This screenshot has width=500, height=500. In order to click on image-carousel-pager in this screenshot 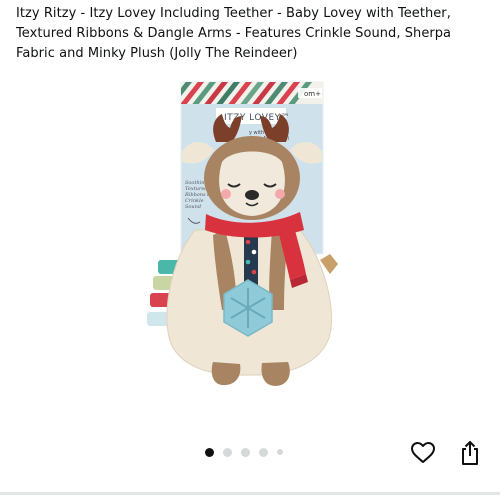, I will do `click(244, 452)`.